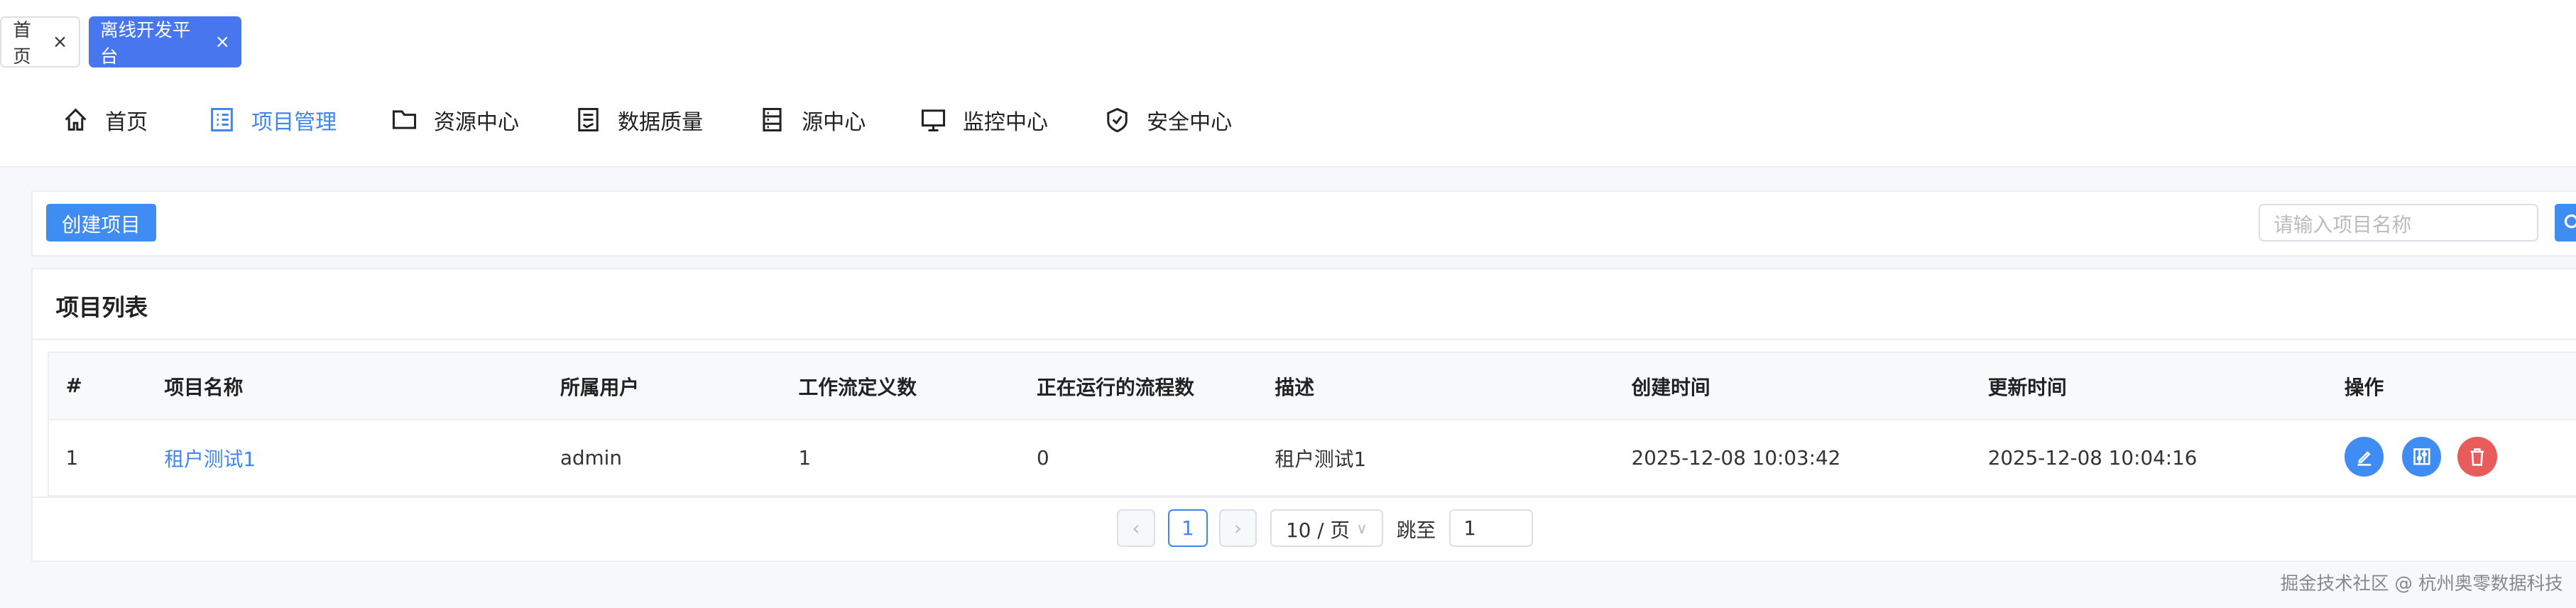  I want to click on cell-workflows: 1, so click(805, 457).